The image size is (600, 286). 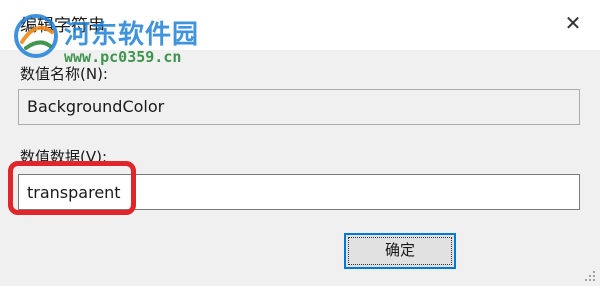 I want to click on value-data-input, so click(x=299, y=192).